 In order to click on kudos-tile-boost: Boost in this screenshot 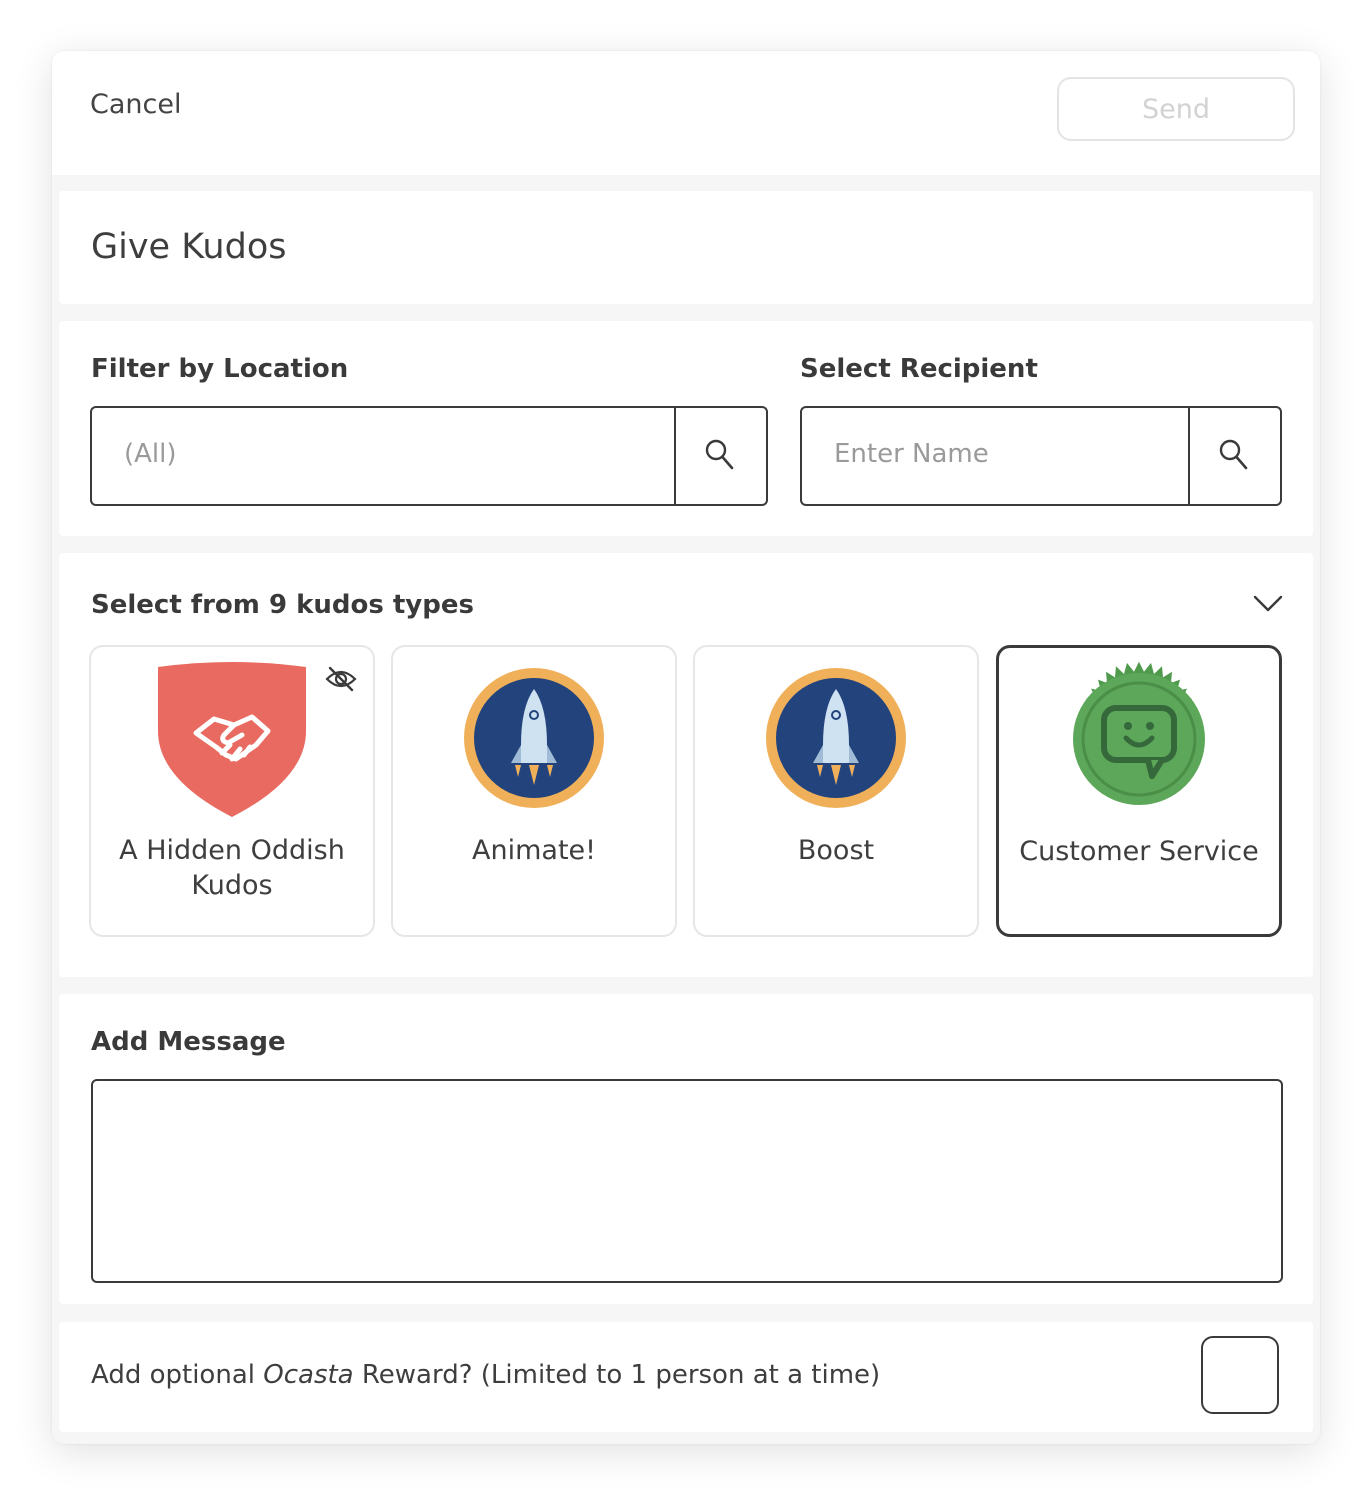, I will do `click(836, 791)`.